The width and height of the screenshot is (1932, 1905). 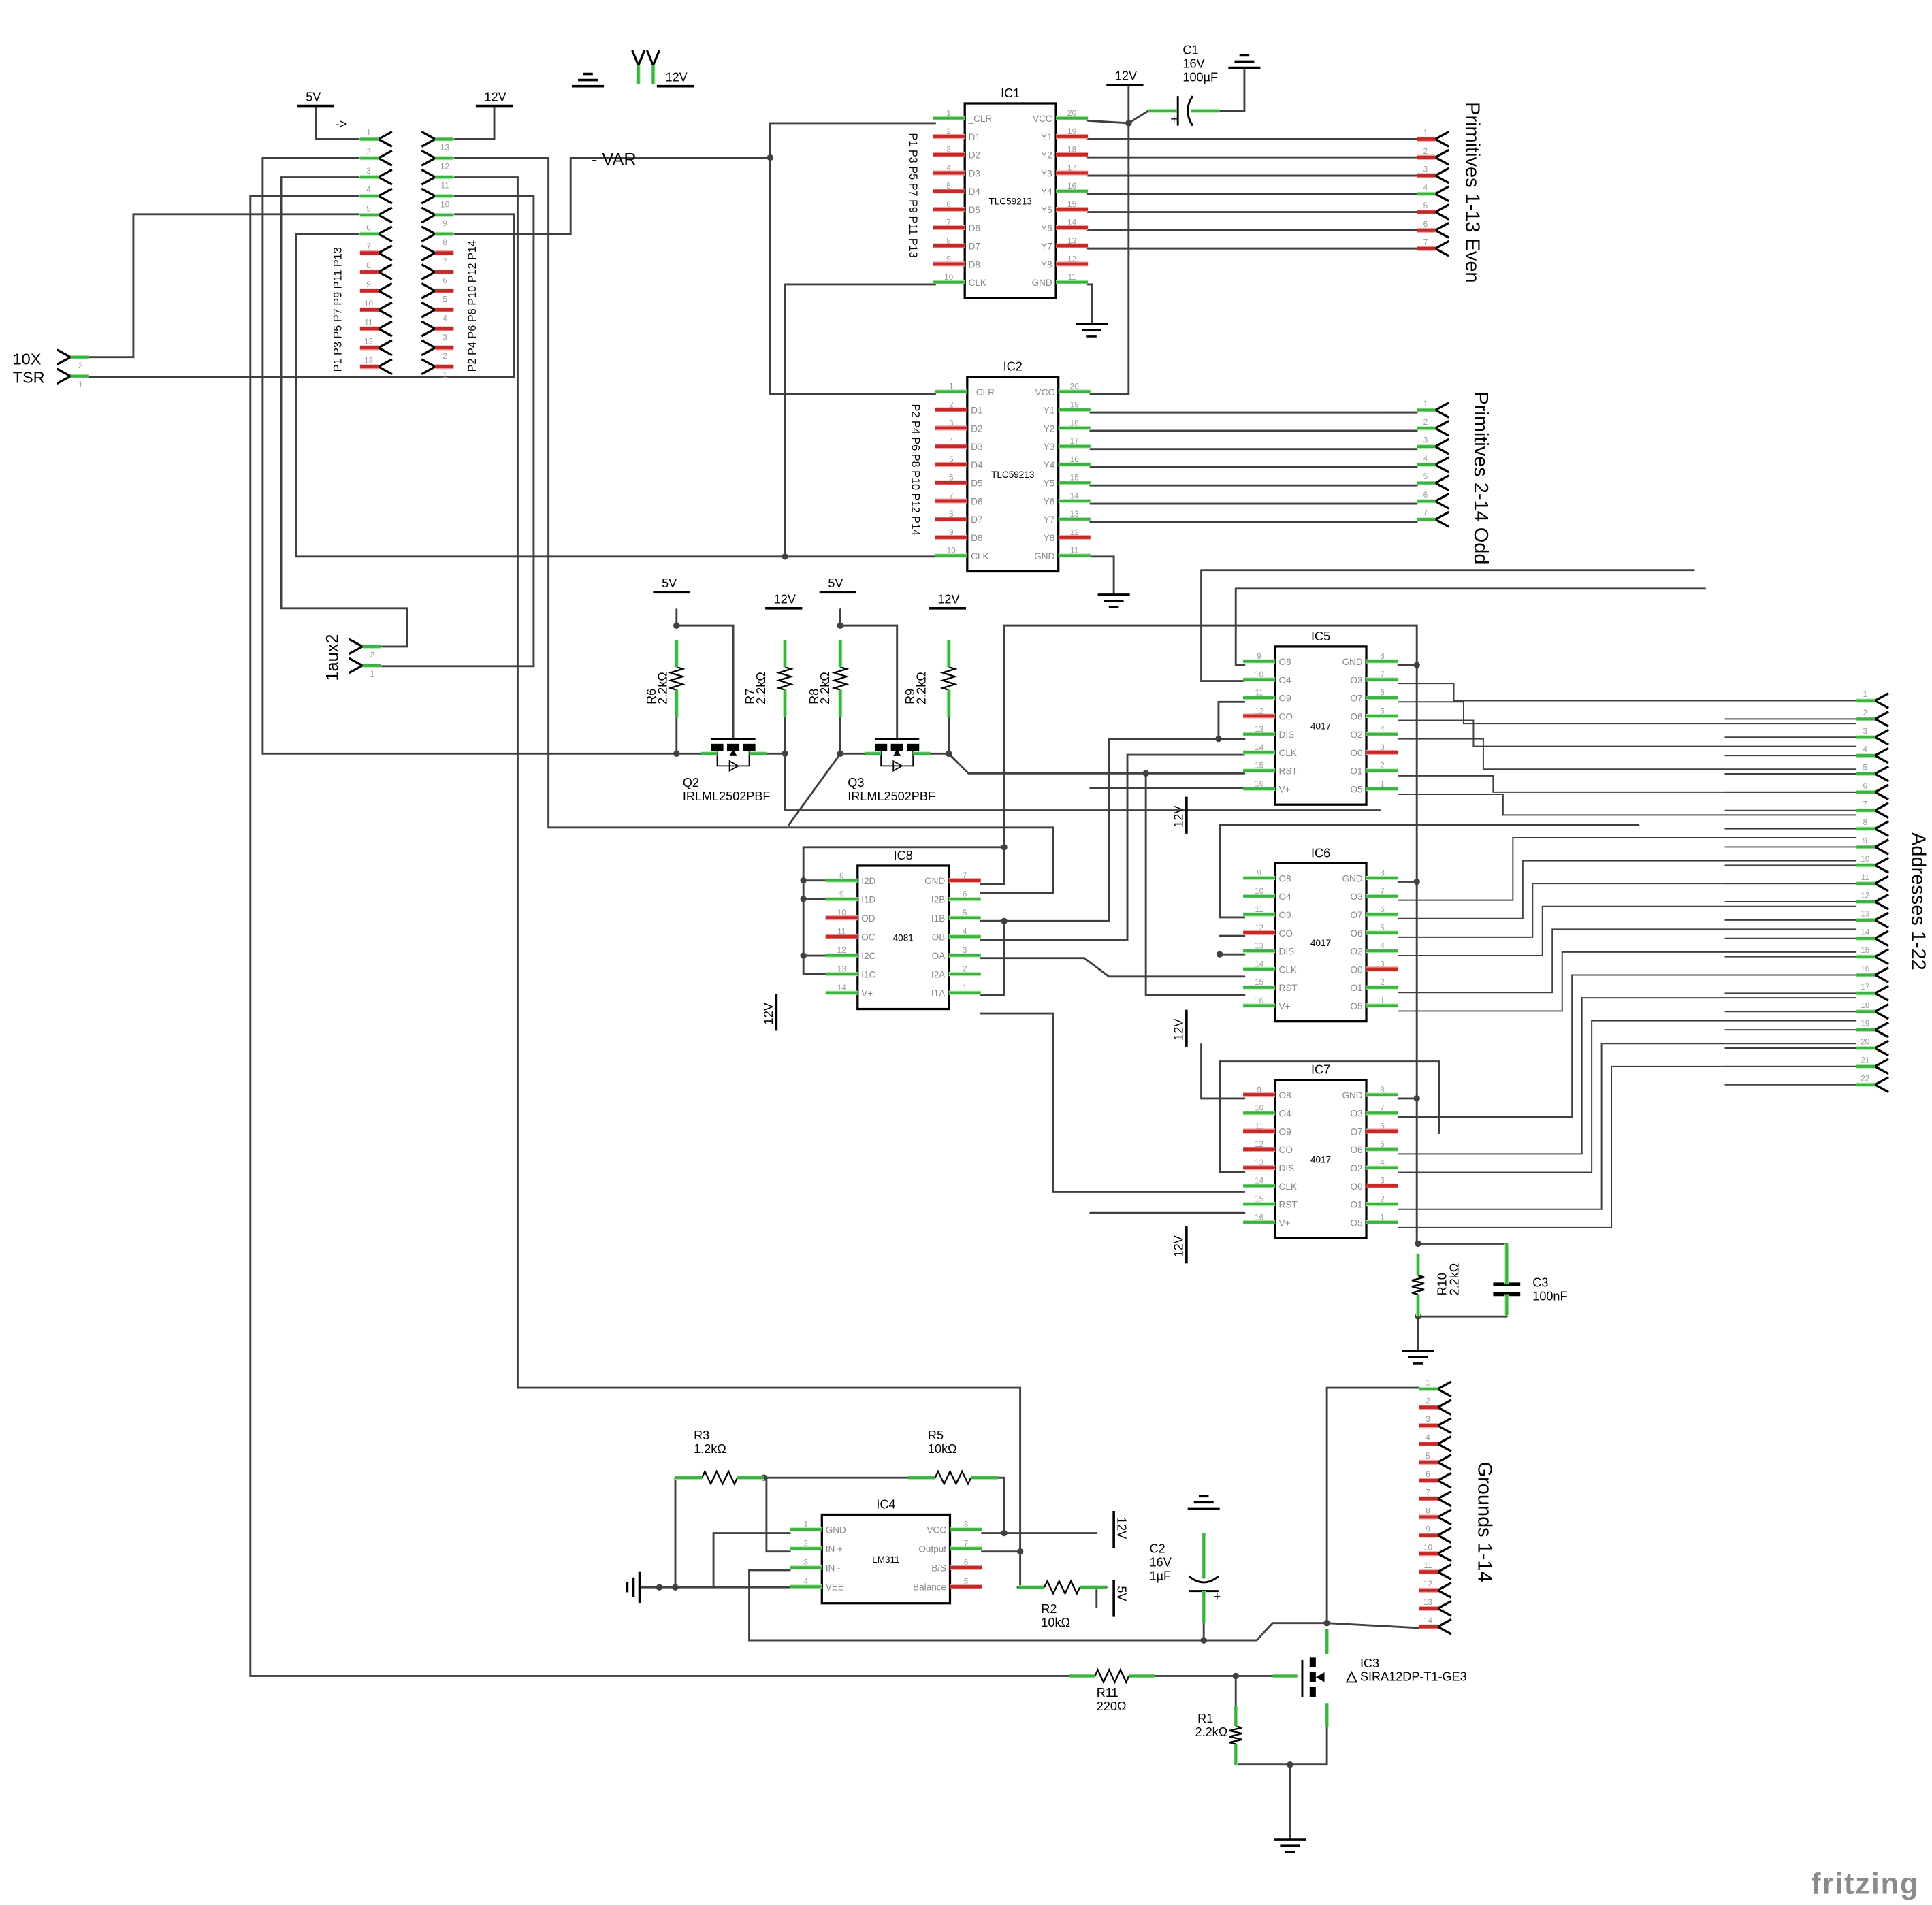 What do you see at coordinates (445, 148) in the screenshot?
I see `pin-number: 13` at bounding box center [445, 148].